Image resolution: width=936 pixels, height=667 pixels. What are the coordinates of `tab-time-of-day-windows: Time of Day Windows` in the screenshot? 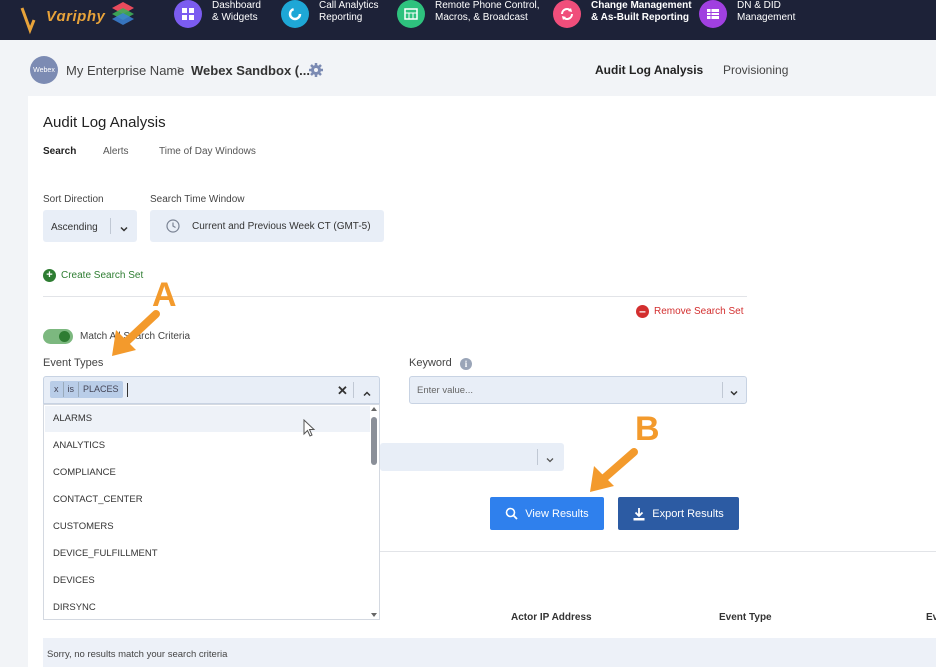 It's located at (207, 151).